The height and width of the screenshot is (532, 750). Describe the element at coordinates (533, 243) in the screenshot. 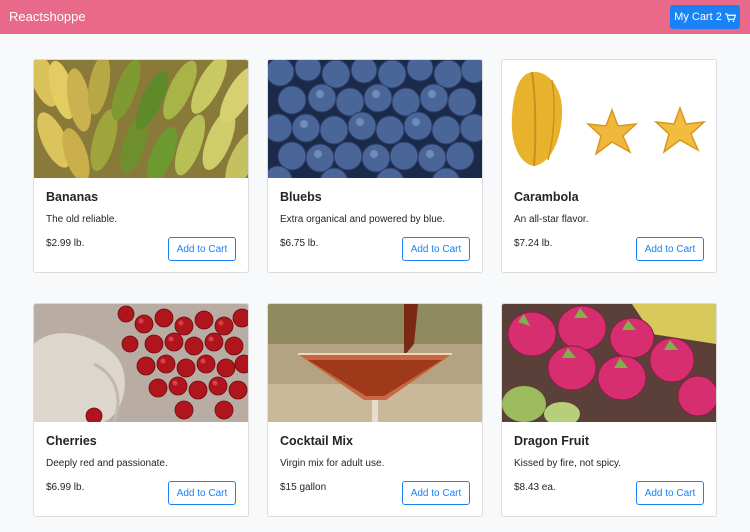

I see `product-price: $7.24 lb.` at that location.